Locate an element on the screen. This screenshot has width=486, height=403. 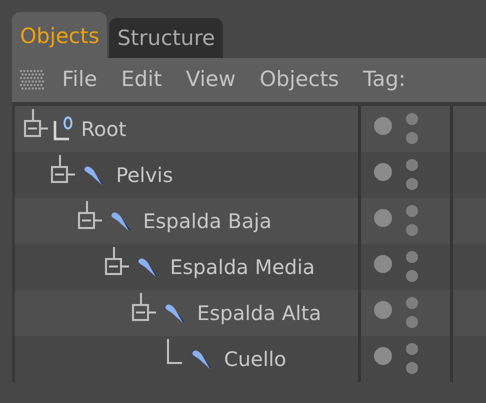
object-name: Cuello is located at coordinates (255, 359).